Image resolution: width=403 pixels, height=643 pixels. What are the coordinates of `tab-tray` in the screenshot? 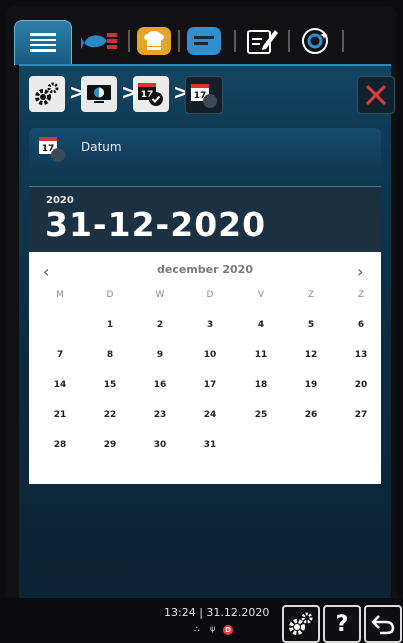 It's located at (204, 41).